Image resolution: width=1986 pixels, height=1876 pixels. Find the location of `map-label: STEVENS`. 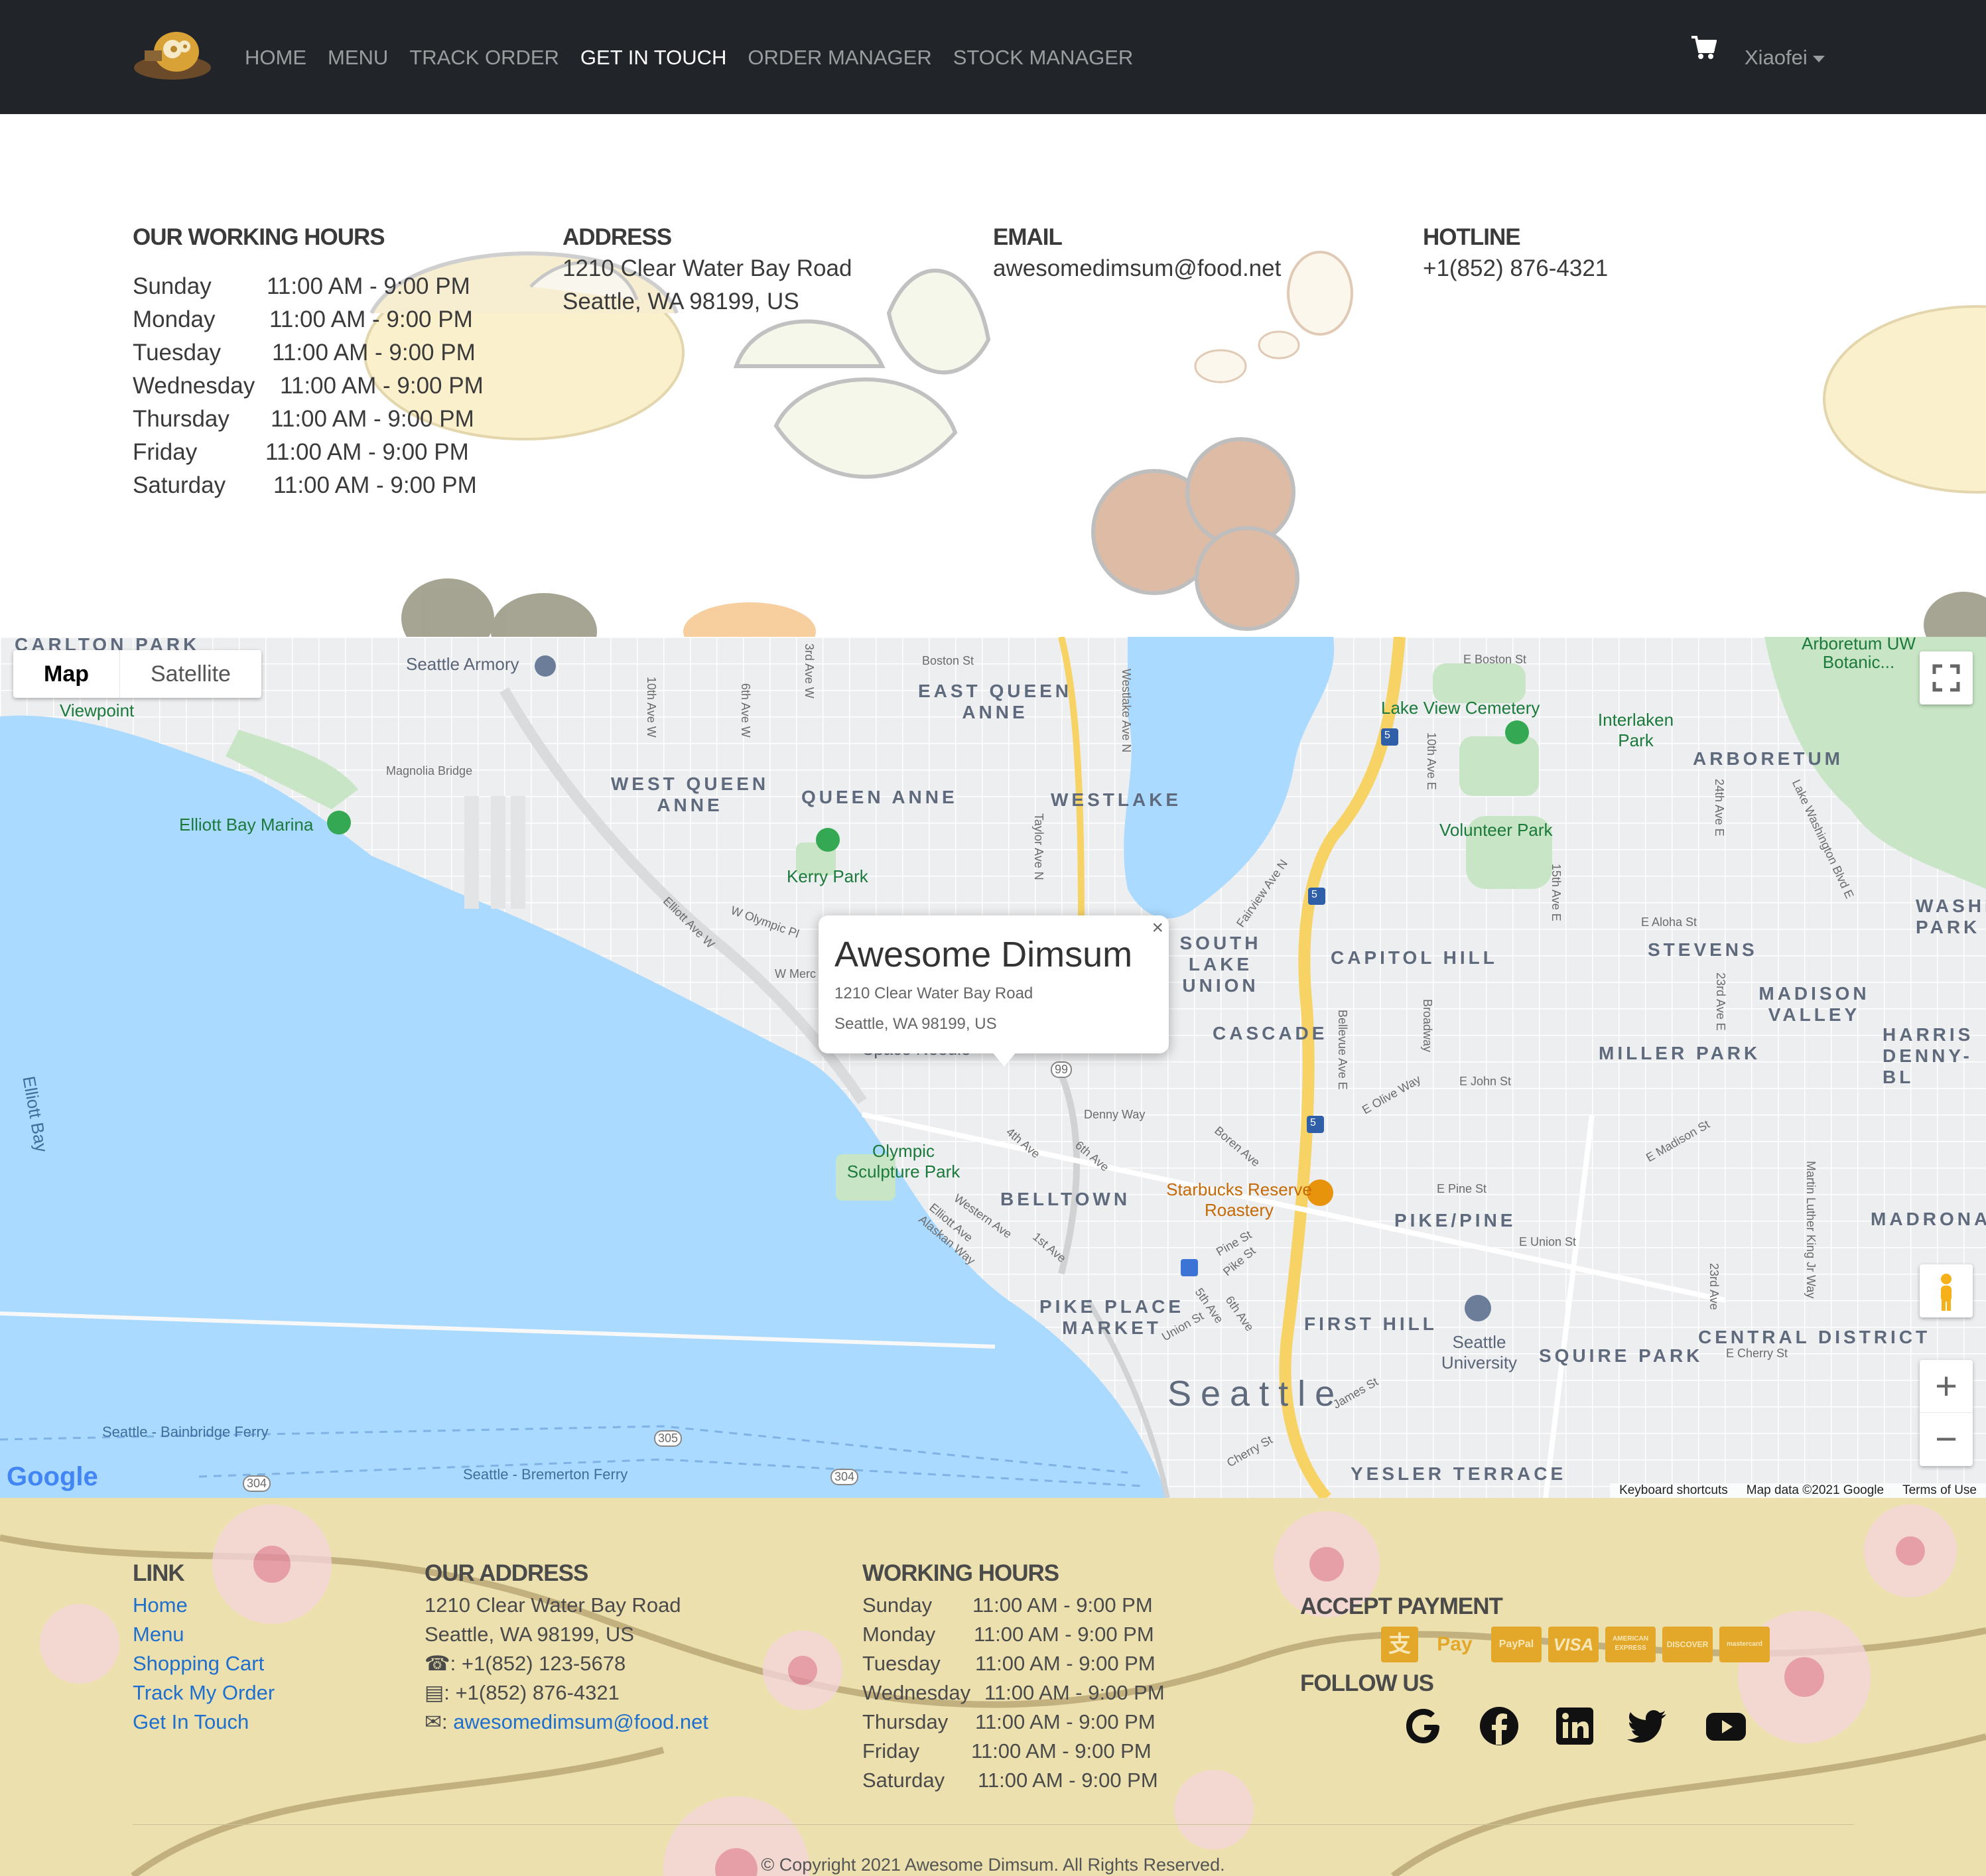

map-label: STEVENS is located at coordinates (1703, 949).